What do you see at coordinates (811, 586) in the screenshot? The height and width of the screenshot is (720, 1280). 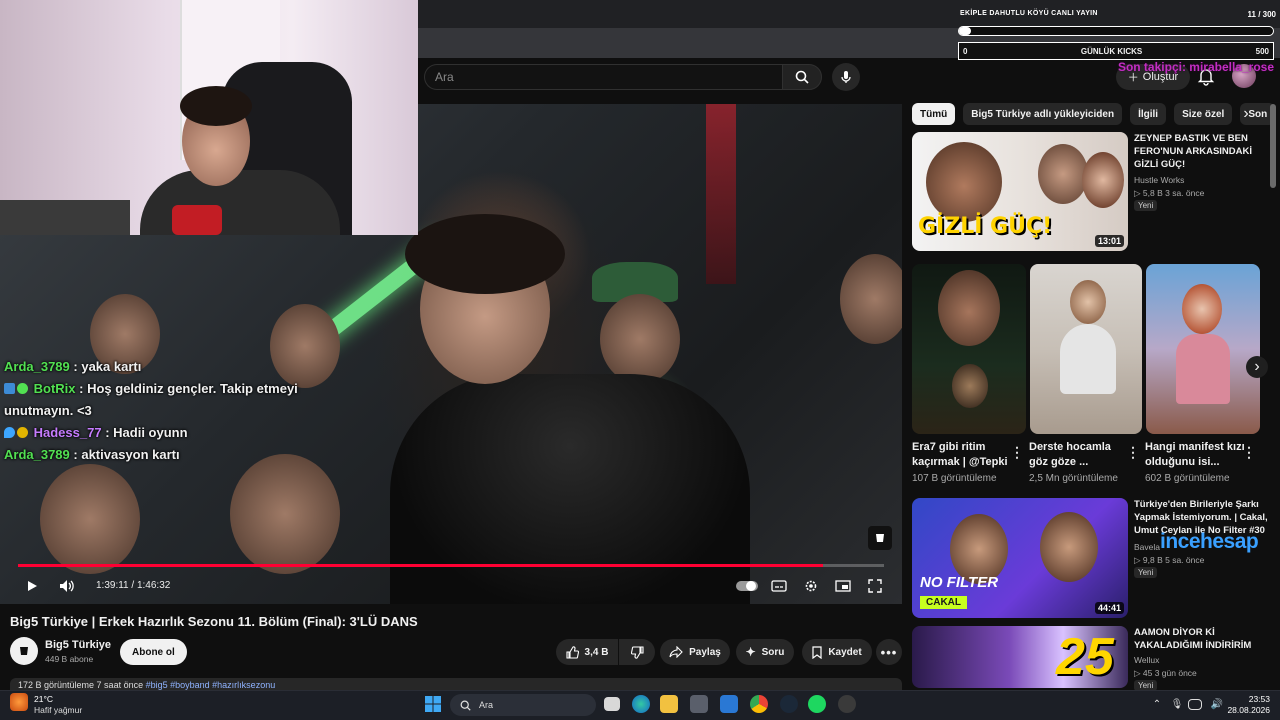 I see `settings-button` at bounding box center [811, 586].